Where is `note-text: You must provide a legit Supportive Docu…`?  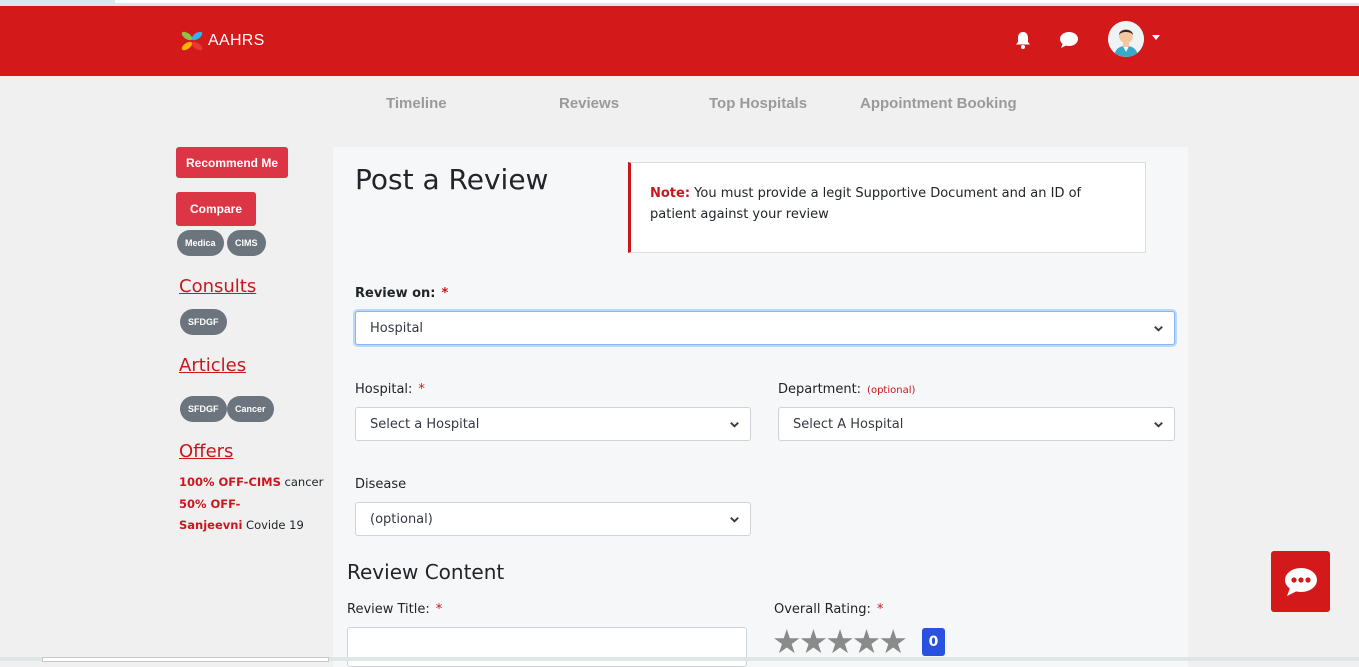
note-text: You must provide a legit Supportive Docu… is located at coordinates (866, 204).